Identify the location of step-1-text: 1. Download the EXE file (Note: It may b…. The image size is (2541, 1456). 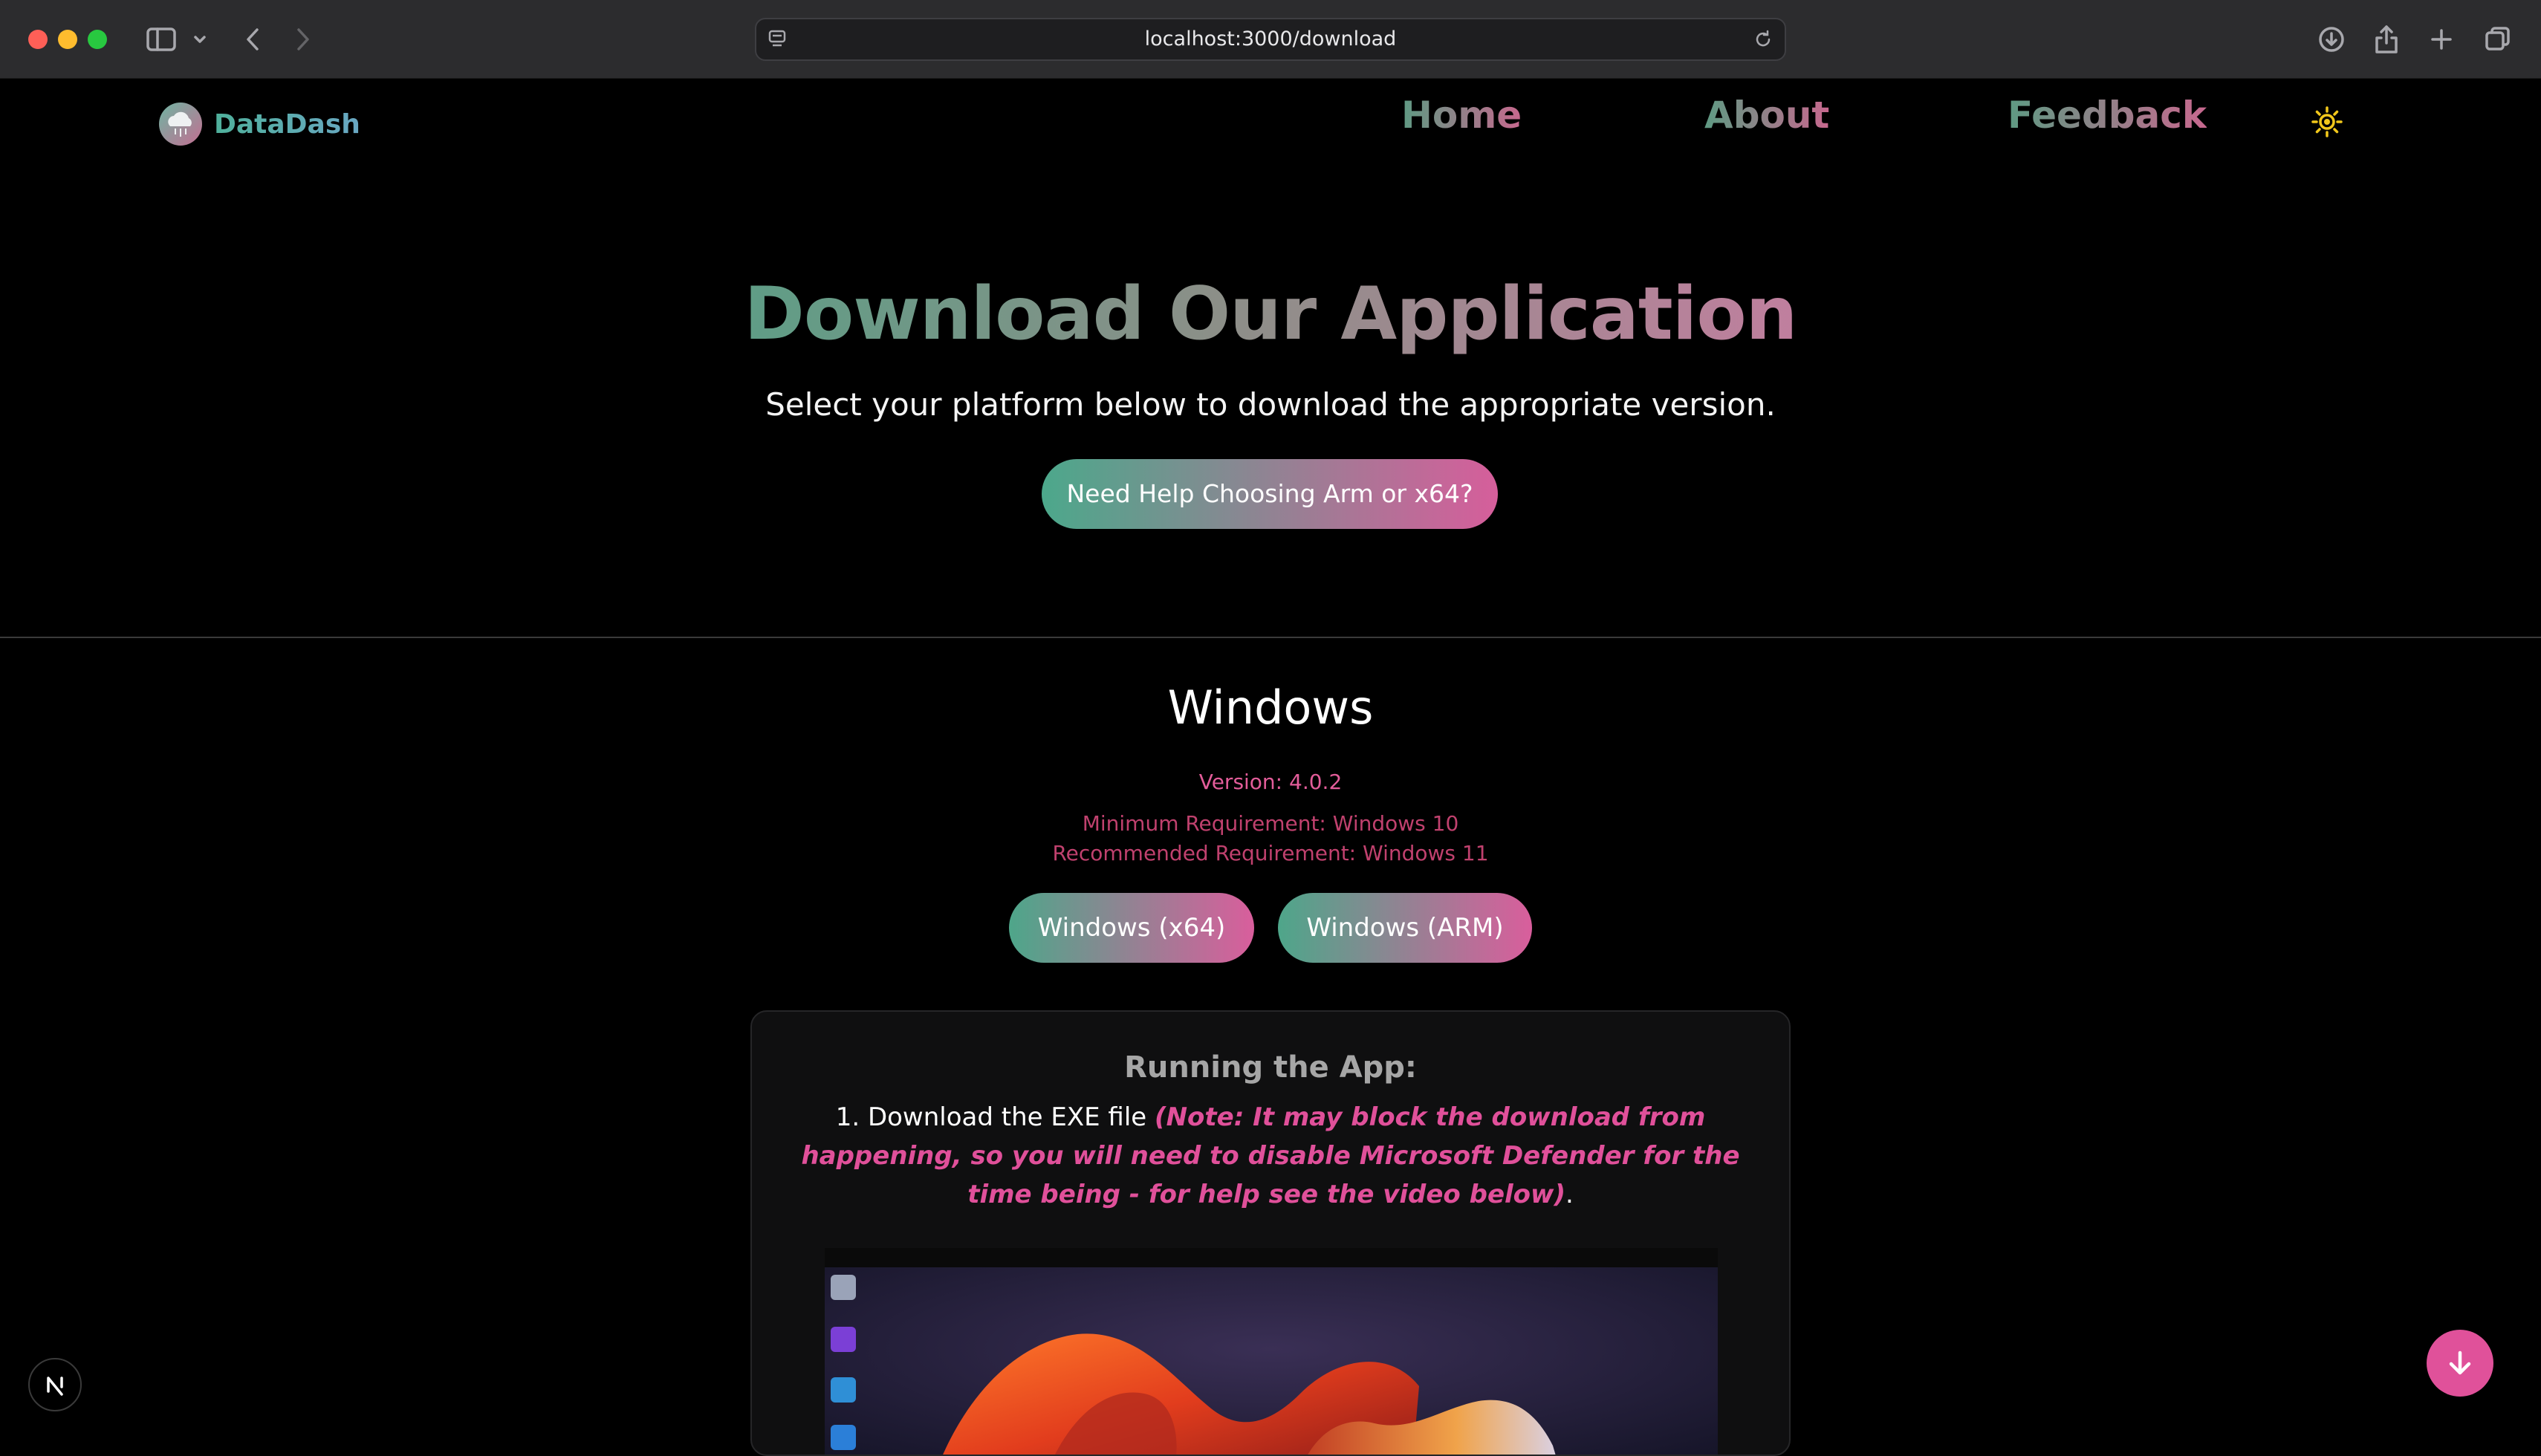
(1270, 1156).